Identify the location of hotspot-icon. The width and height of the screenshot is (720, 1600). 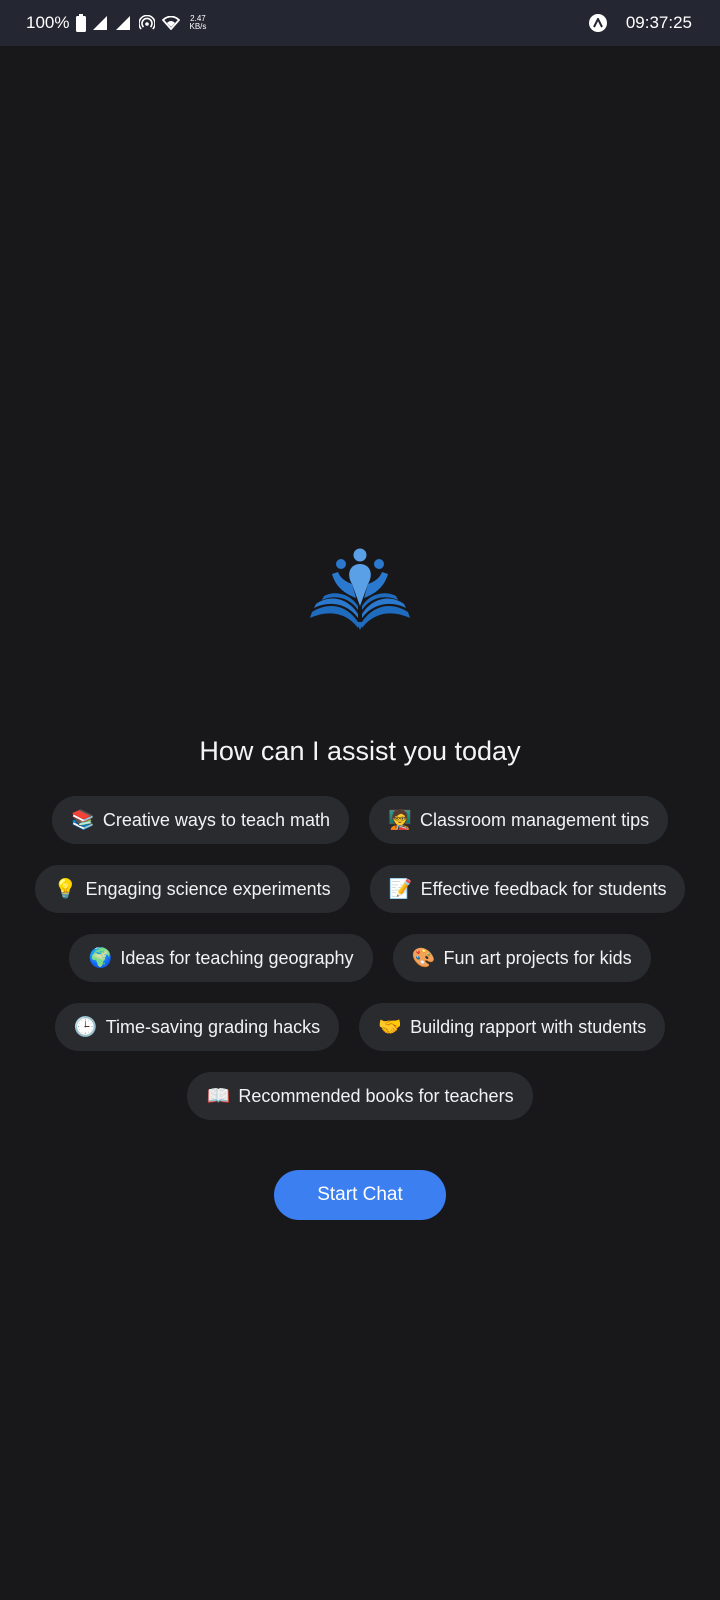
(147, 23).